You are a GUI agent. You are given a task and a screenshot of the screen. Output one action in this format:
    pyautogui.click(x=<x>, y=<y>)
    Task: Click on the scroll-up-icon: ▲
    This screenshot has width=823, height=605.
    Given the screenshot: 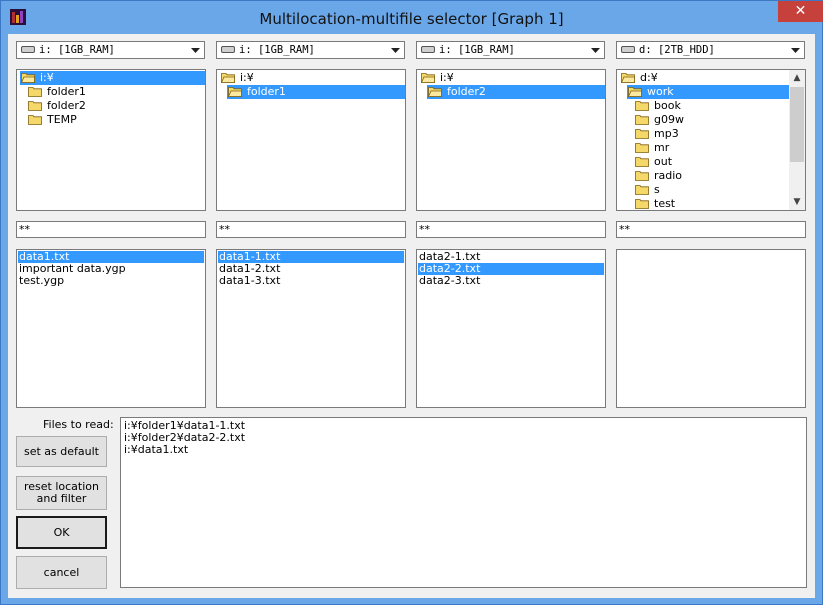 What is the action you would take?
    pyautogui.click(x=797, y=78)
    